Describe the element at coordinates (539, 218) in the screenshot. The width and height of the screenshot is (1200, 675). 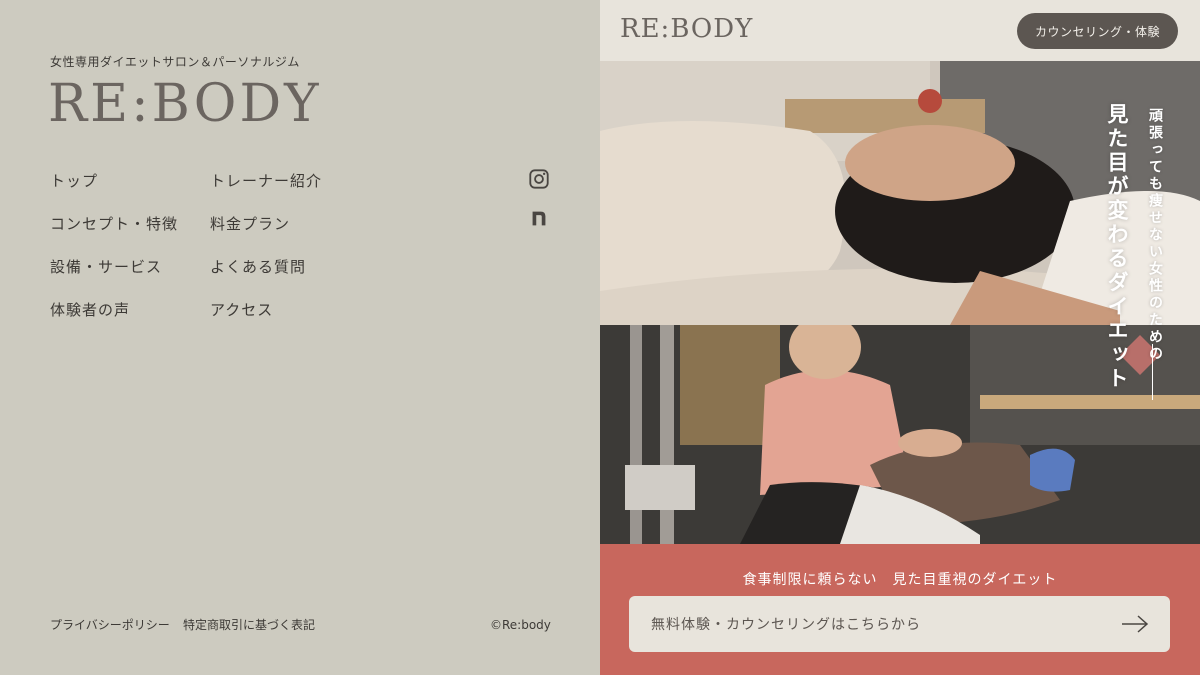
I see `note-icon` at that location.